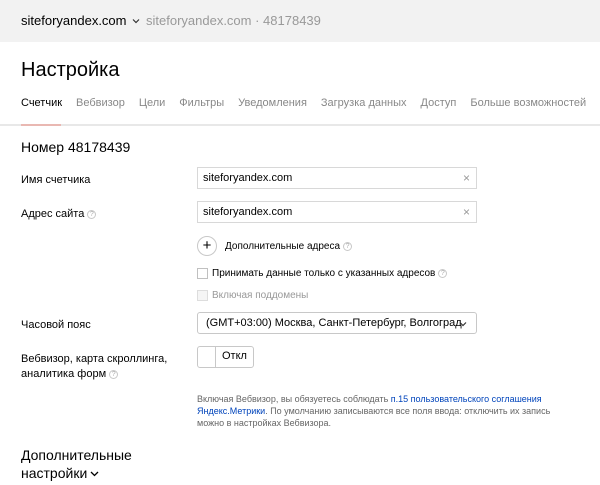  Describe the element at coordinates (54, 473) in the screenshot. I see `more-settings-line2: настройки` at that location.